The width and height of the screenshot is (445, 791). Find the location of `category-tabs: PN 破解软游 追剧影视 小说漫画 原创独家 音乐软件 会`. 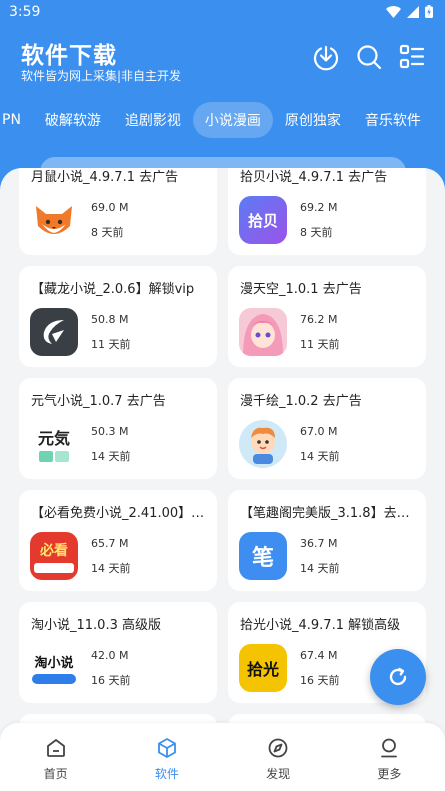

category-tabs: PN 破解软游 追剧影视 小说漫画 原创独家 音乐软件 会 is located at coordinates (222, 120).